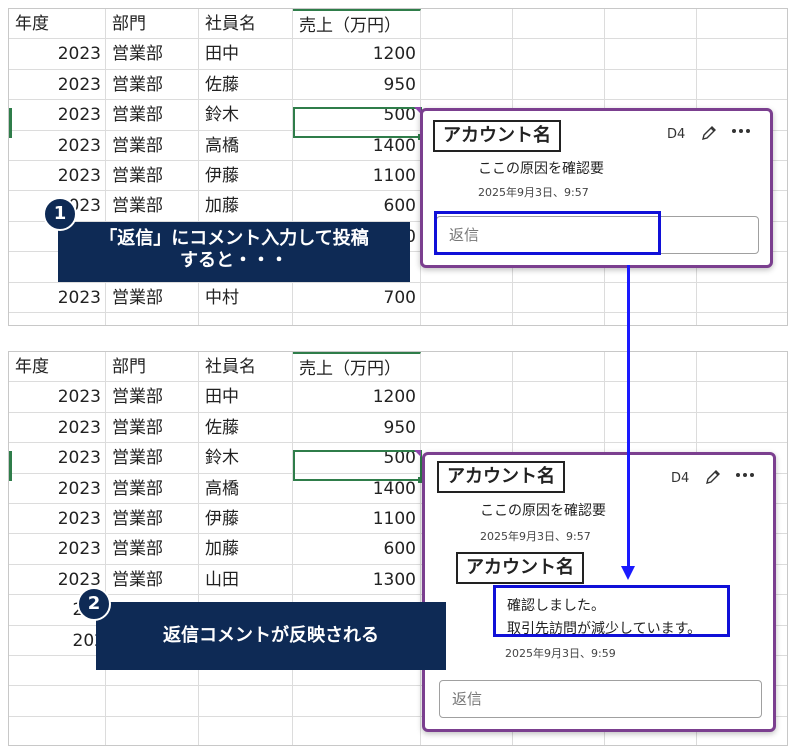  What do you see at coordinates (357, 297) in the screenshot?
I see `table-cell: 700` at bounding box center [357, 297].